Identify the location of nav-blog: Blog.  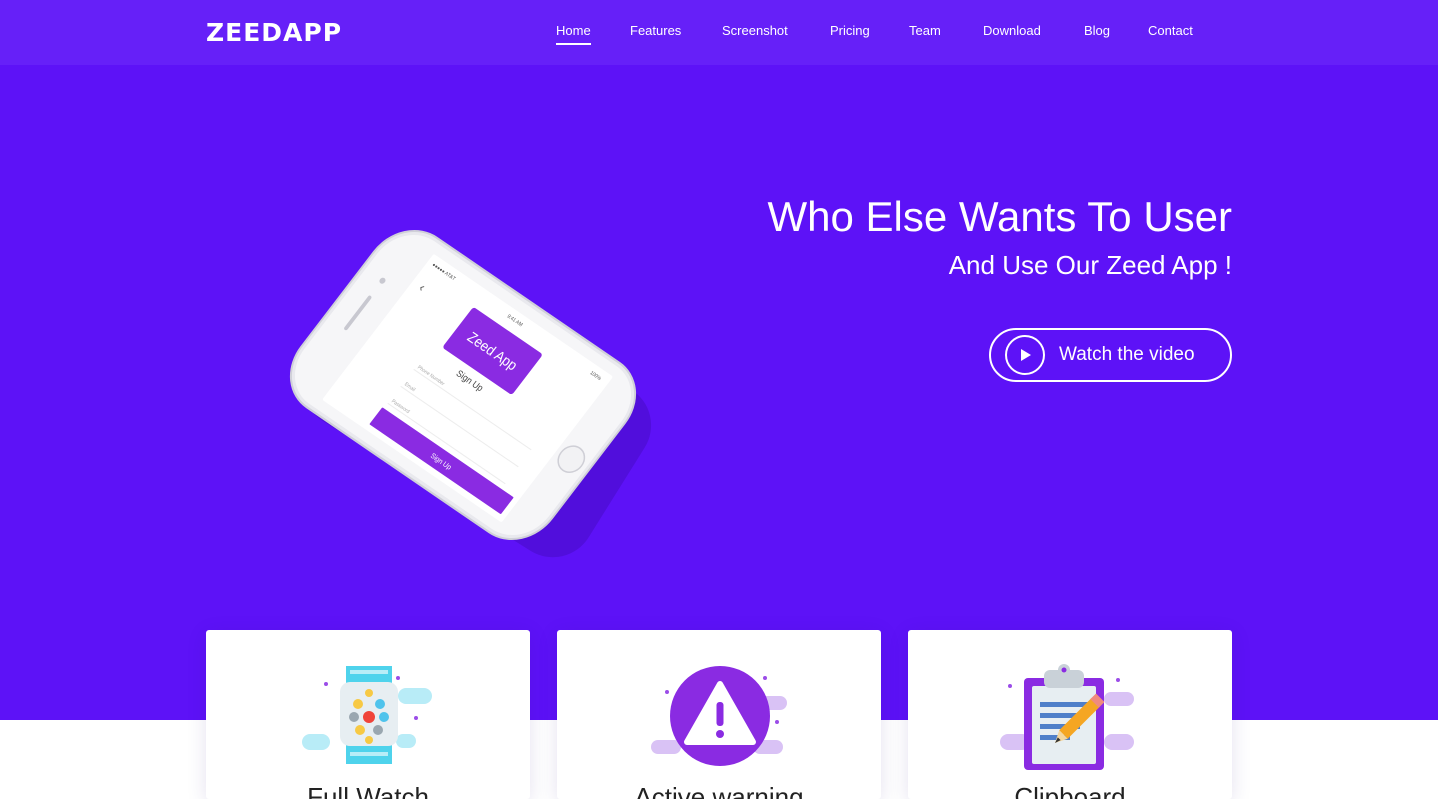
(1097, 33).